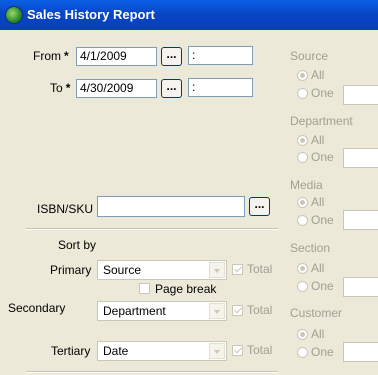  What do you see at coordinates (306, 185) in the screenshot?
I see `media-group-title: Media` at bounding box center [306, 185].